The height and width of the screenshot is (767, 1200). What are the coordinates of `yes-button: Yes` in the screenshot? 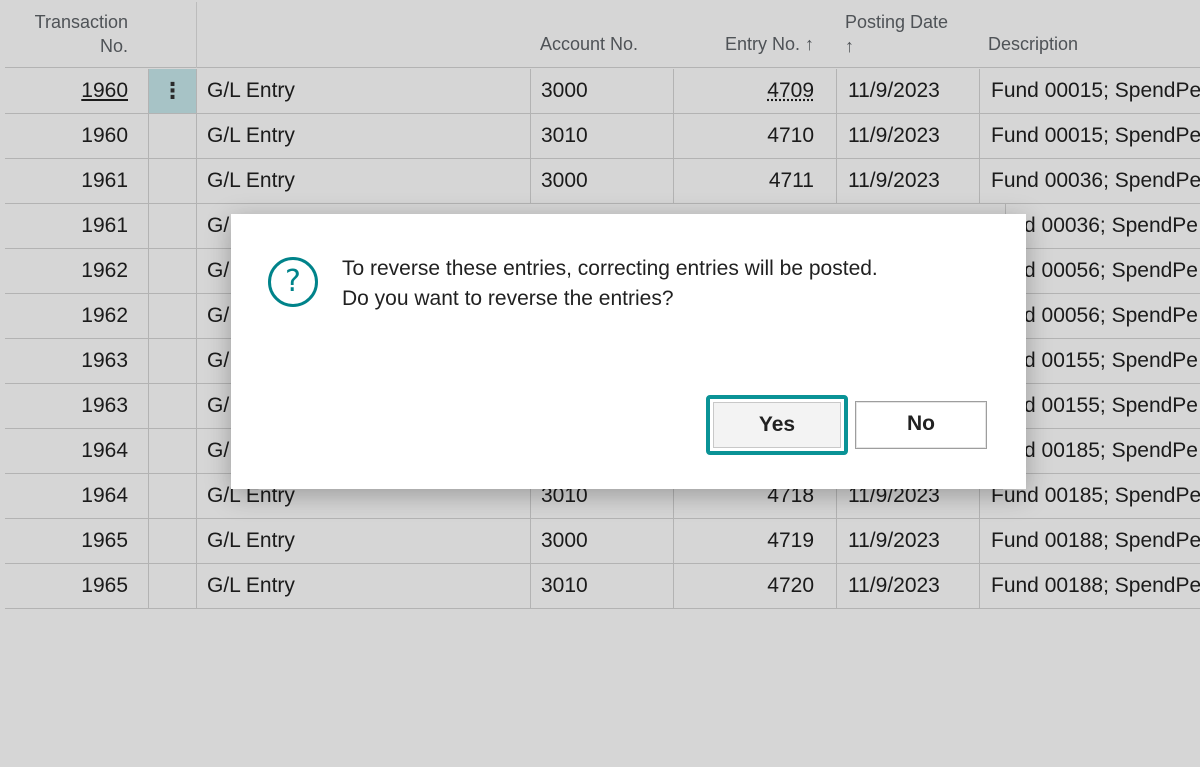 It's located at (777, 425).